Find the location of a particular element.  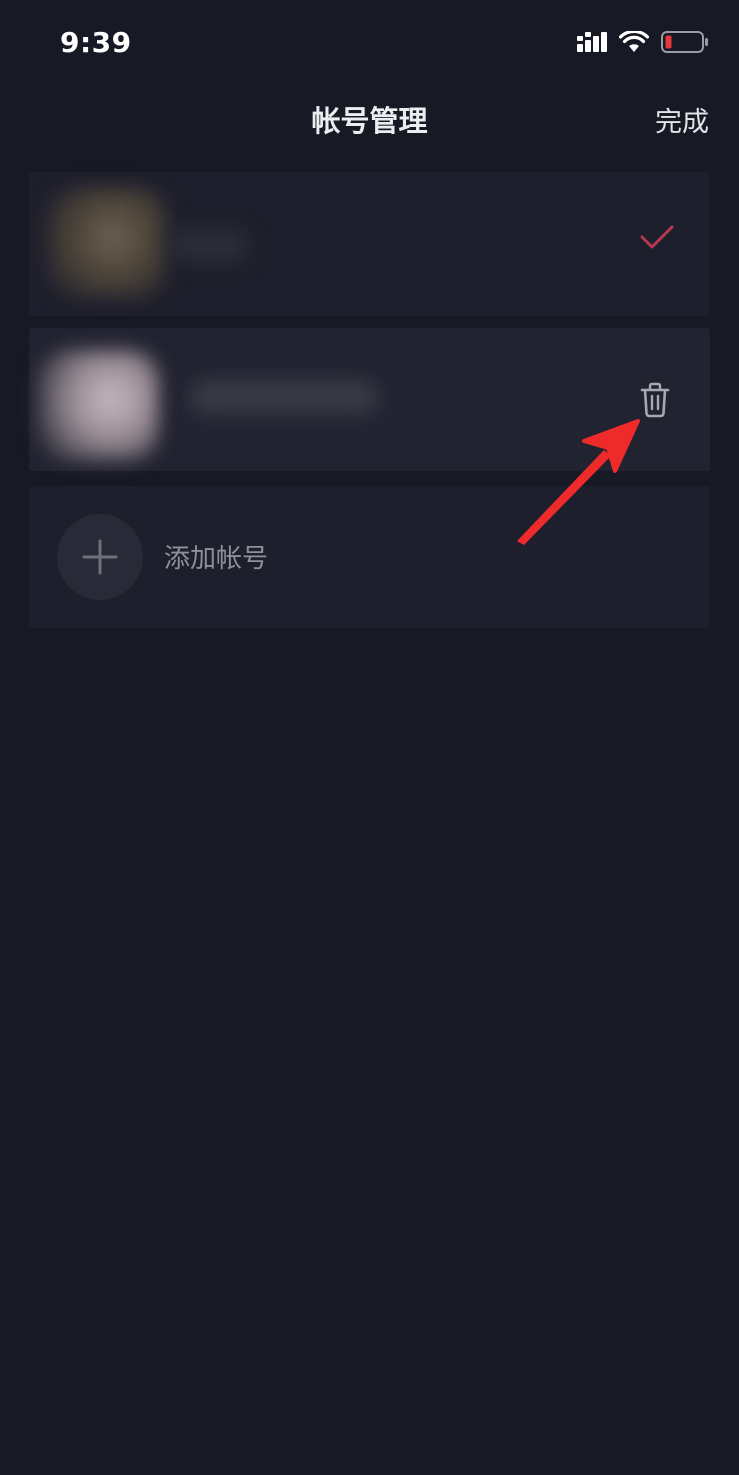

page-title: 帐号管理 is located at coordinates (369, 121).